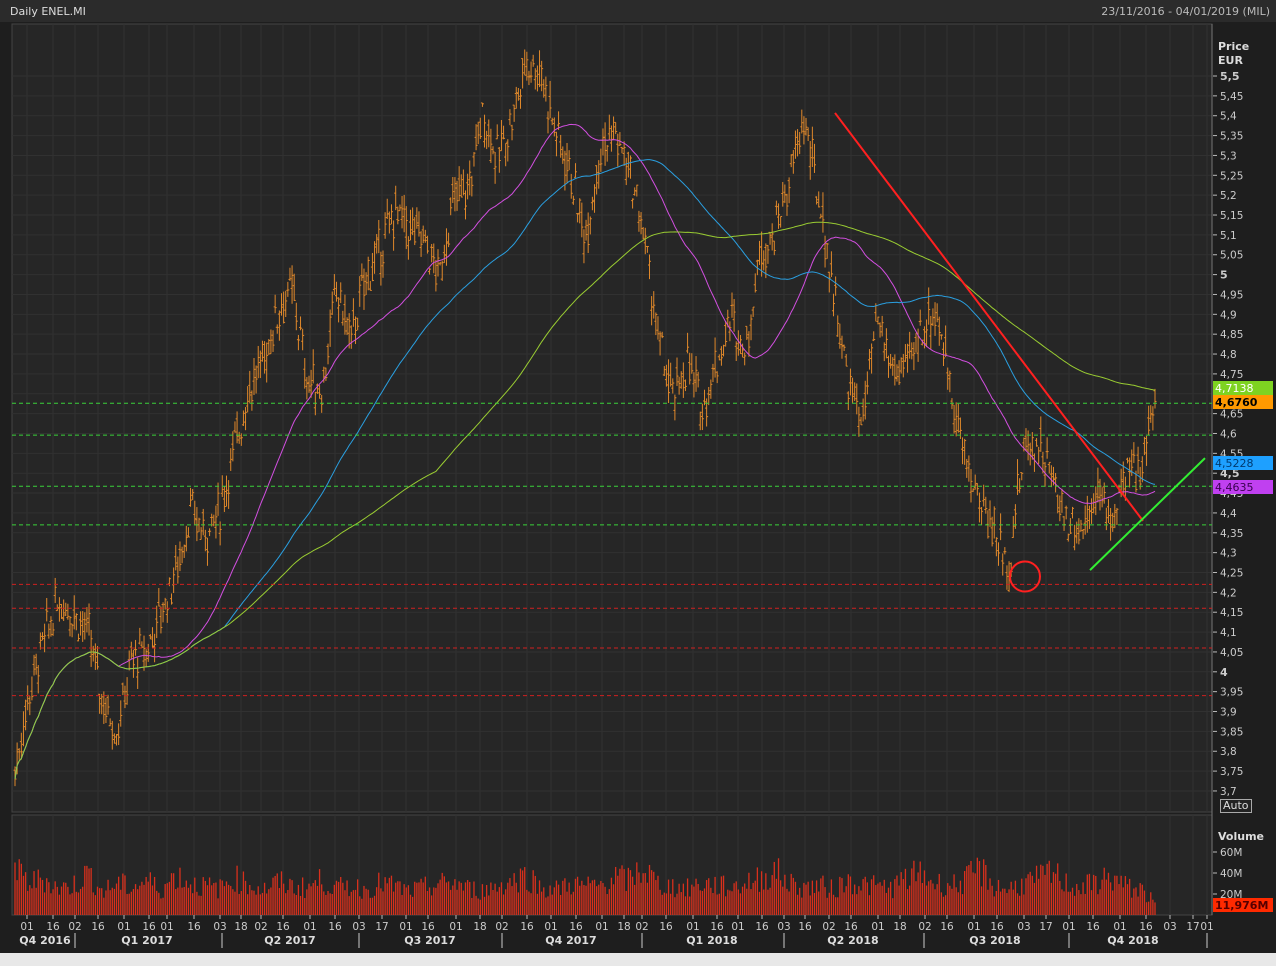 This screenshot has height=966, width=1276. What do you see at coordinates (711, 940) in the screenshot?
I see `quarter-label: Q1 2018` at bounding box center [711, 940].